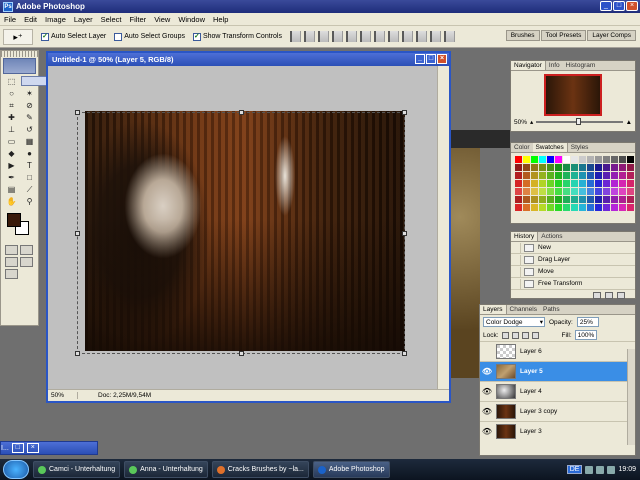  I want to click on eraser-tool-icon: ▭, so click(11, 141).